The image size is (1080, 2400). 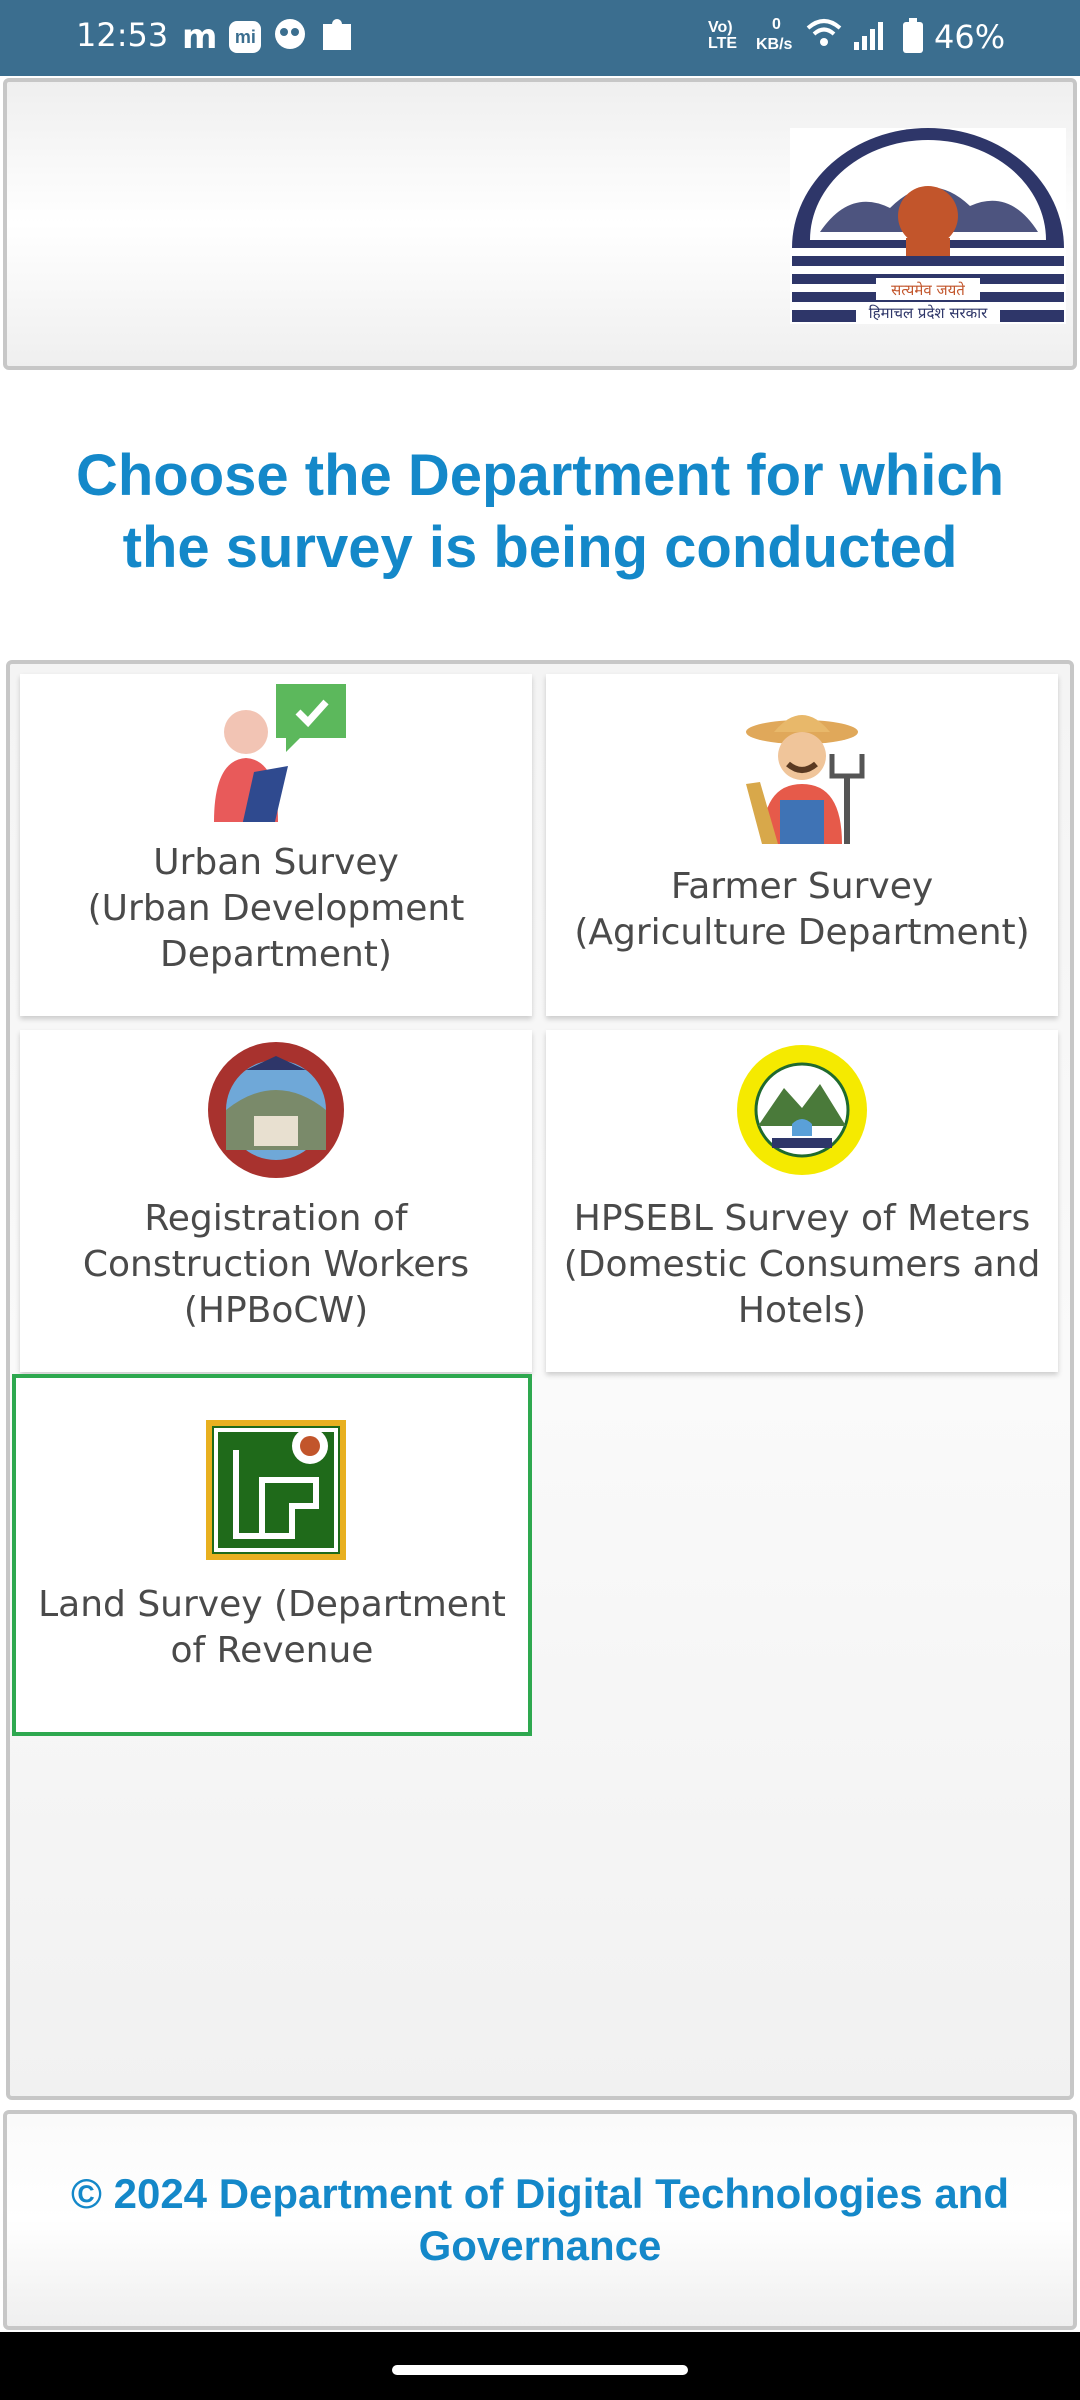 What do you see at coordinates (337, 36) in the screenshot?
I see `puzzle-icon` at bounding box center [337, 36].